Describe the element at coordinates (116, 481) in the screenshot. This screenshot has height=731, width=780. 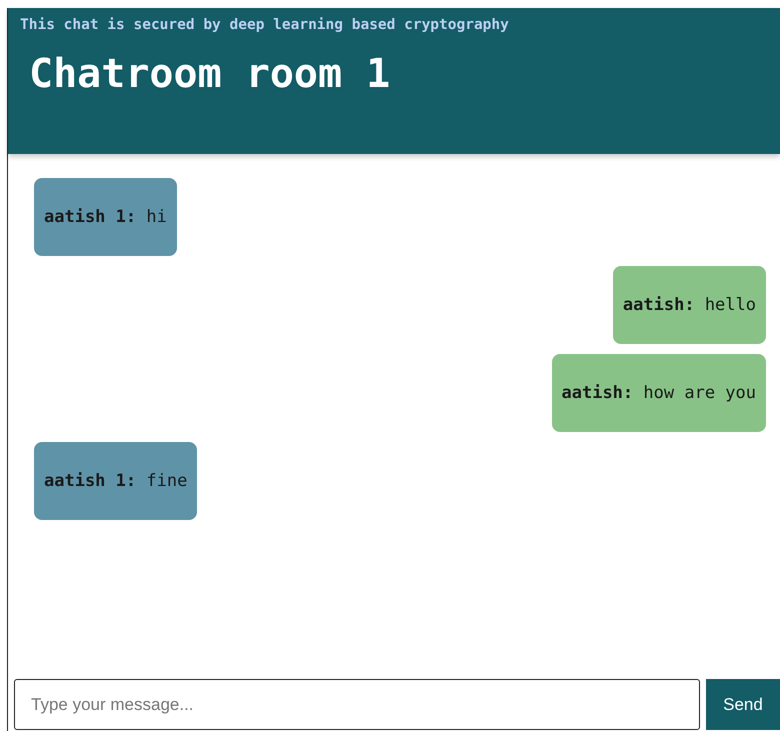
I see `message-bubble: aatish 1: fine` at that location.